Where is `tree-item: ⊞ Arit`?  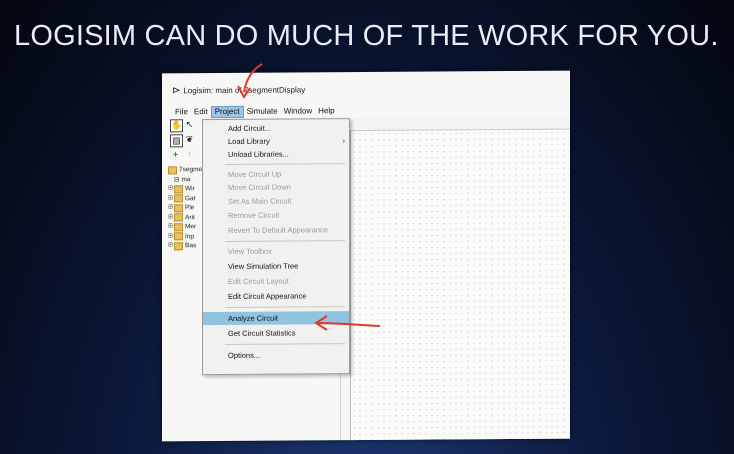
tree-item: ⊞ Arit is located at coordinates (187, 218).